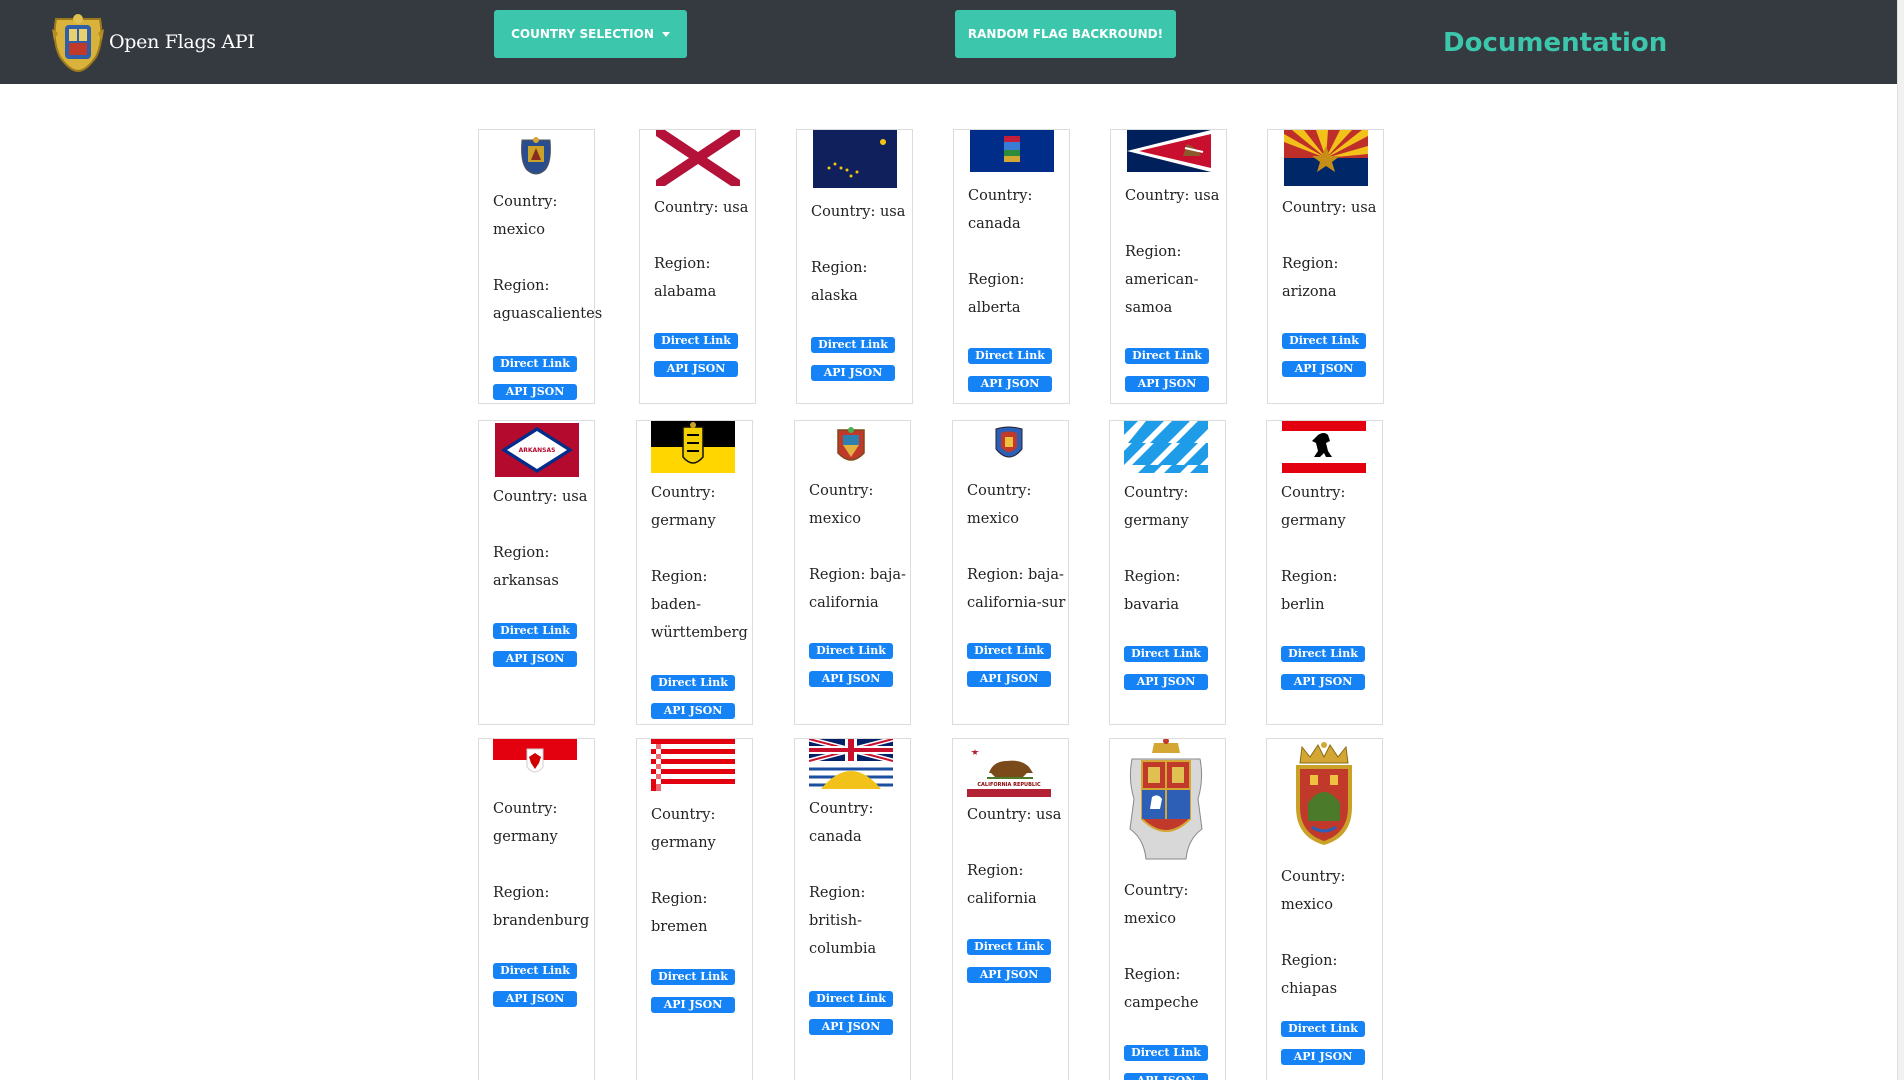 This screenshot has height=1080, width=1904. I want to click on caret-down-icon, so click(665, 34).